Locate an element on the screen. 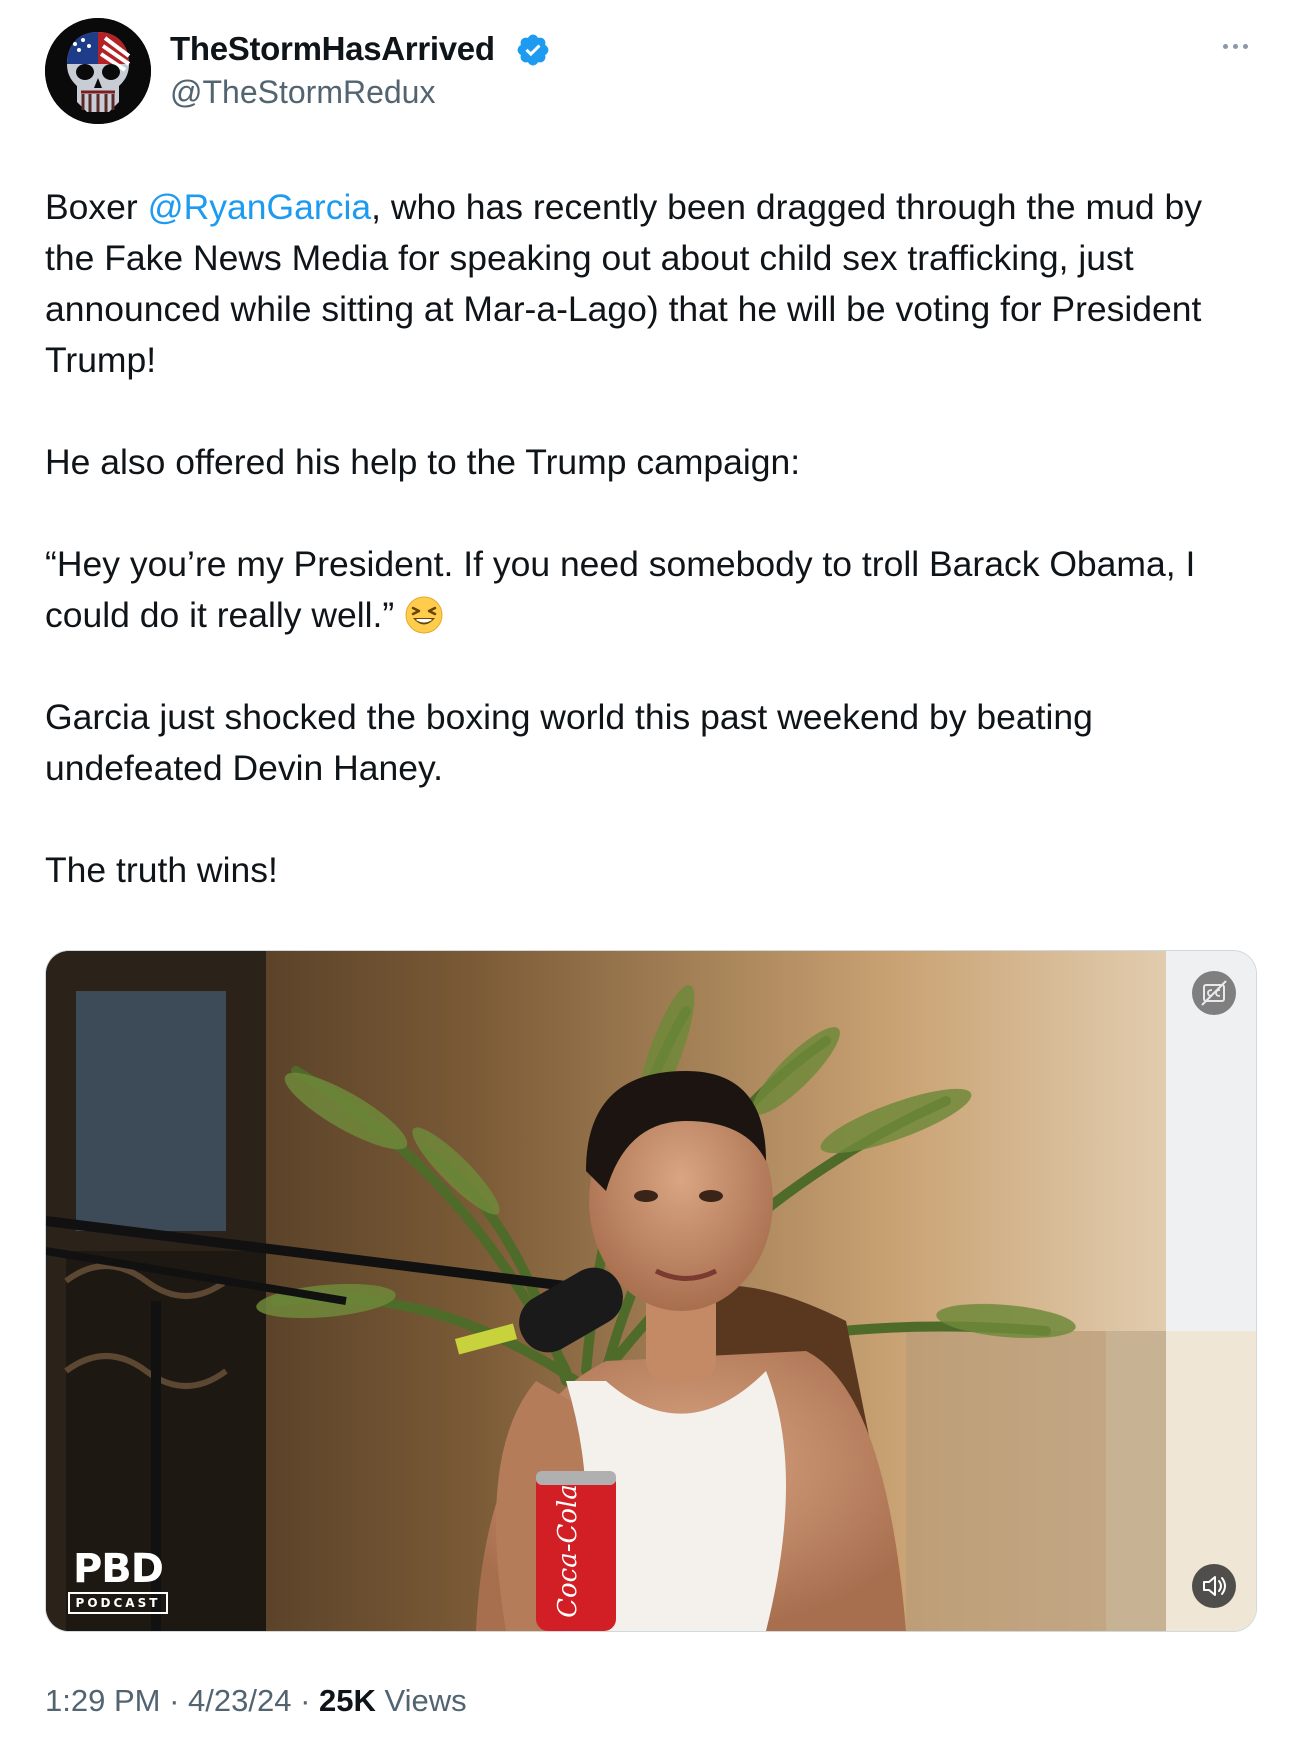 The width and height of the screenshot is (1295, 1746). views-count: 25K is located at coordinates (347, 1700).